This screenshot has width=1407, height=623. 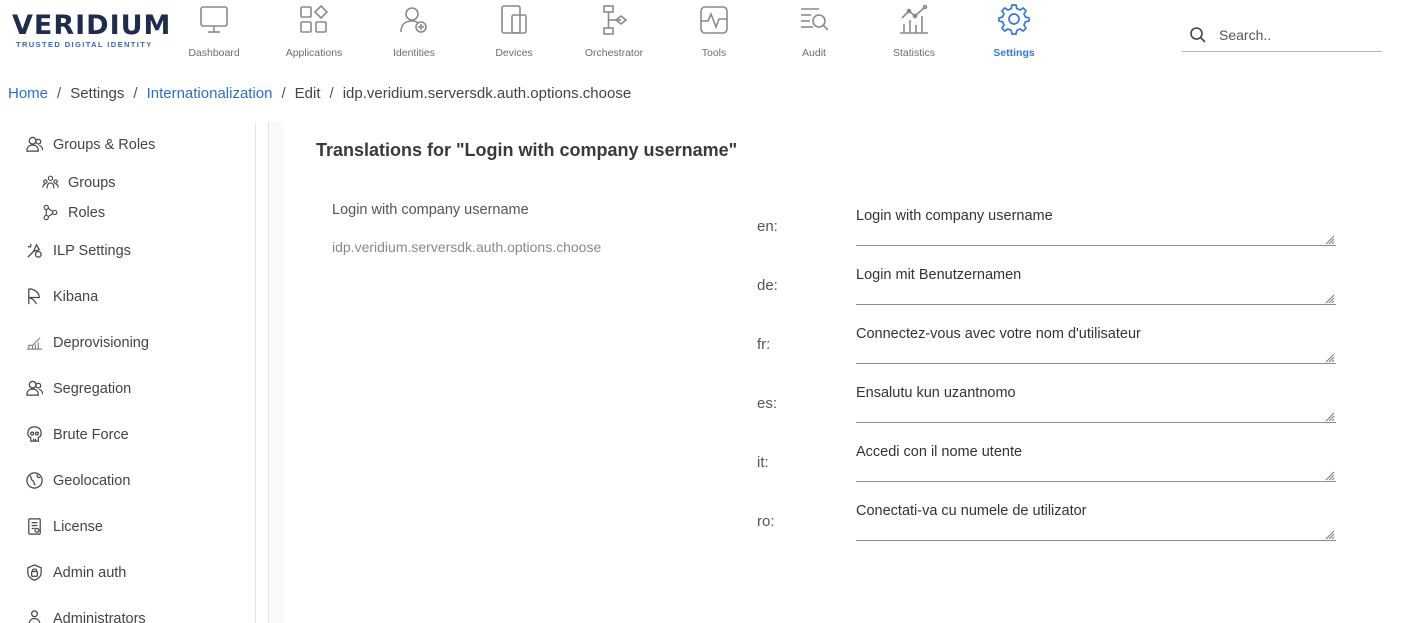 What do you see at coordinates (1096, 344) in the screenshot?
I see `translation-field-fr` at bounding box center [1096, 344].